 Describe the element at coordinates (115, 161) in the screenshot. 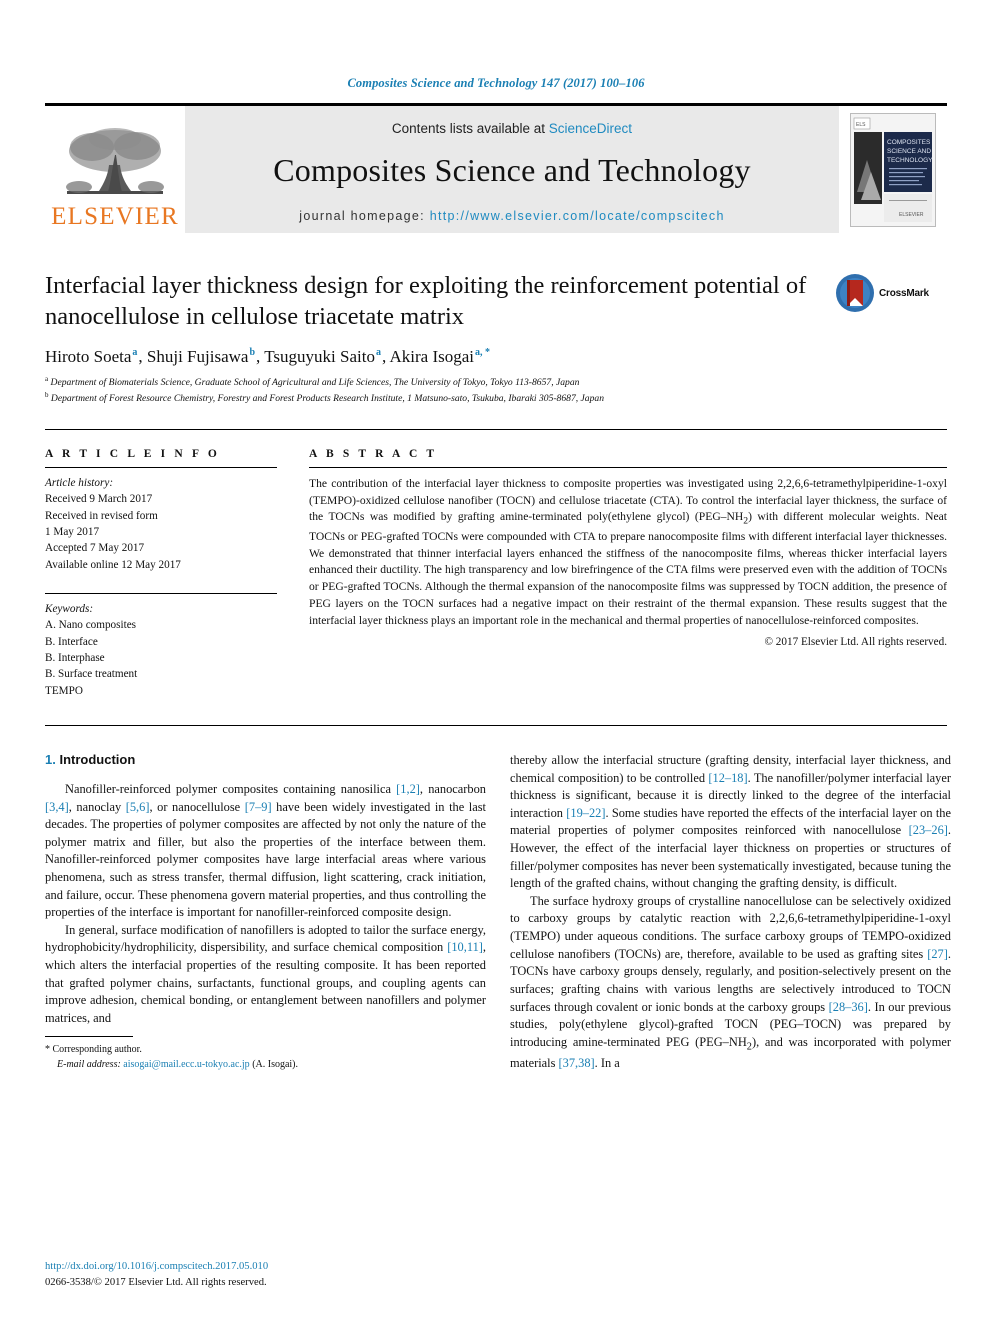

I see `elsevier-tree-icon` at that location.